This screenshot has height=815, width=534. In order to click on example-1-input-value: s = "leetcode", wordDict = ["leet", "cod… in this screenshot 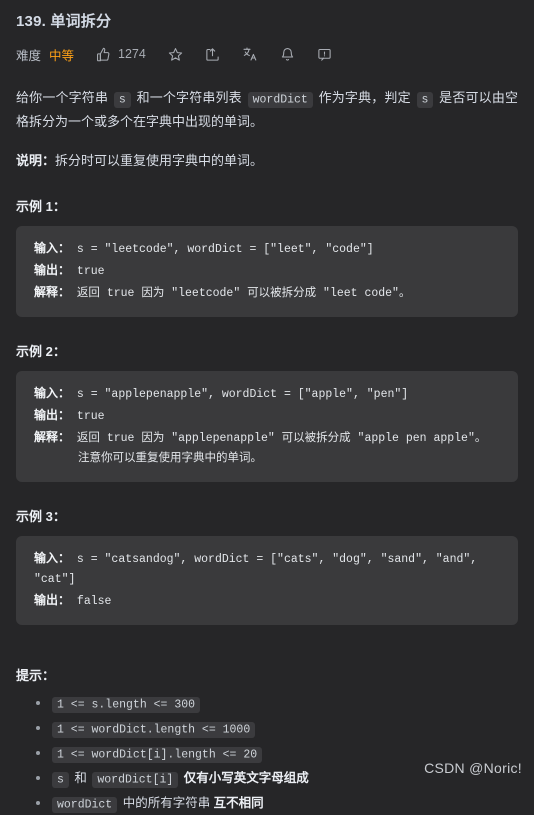, I will do `click(222, 249)`.